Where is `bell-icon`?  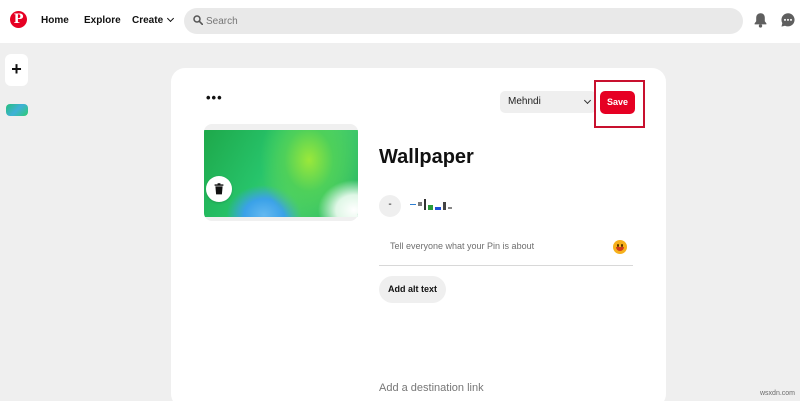 bell-icon is located at coordinates (760, 20).